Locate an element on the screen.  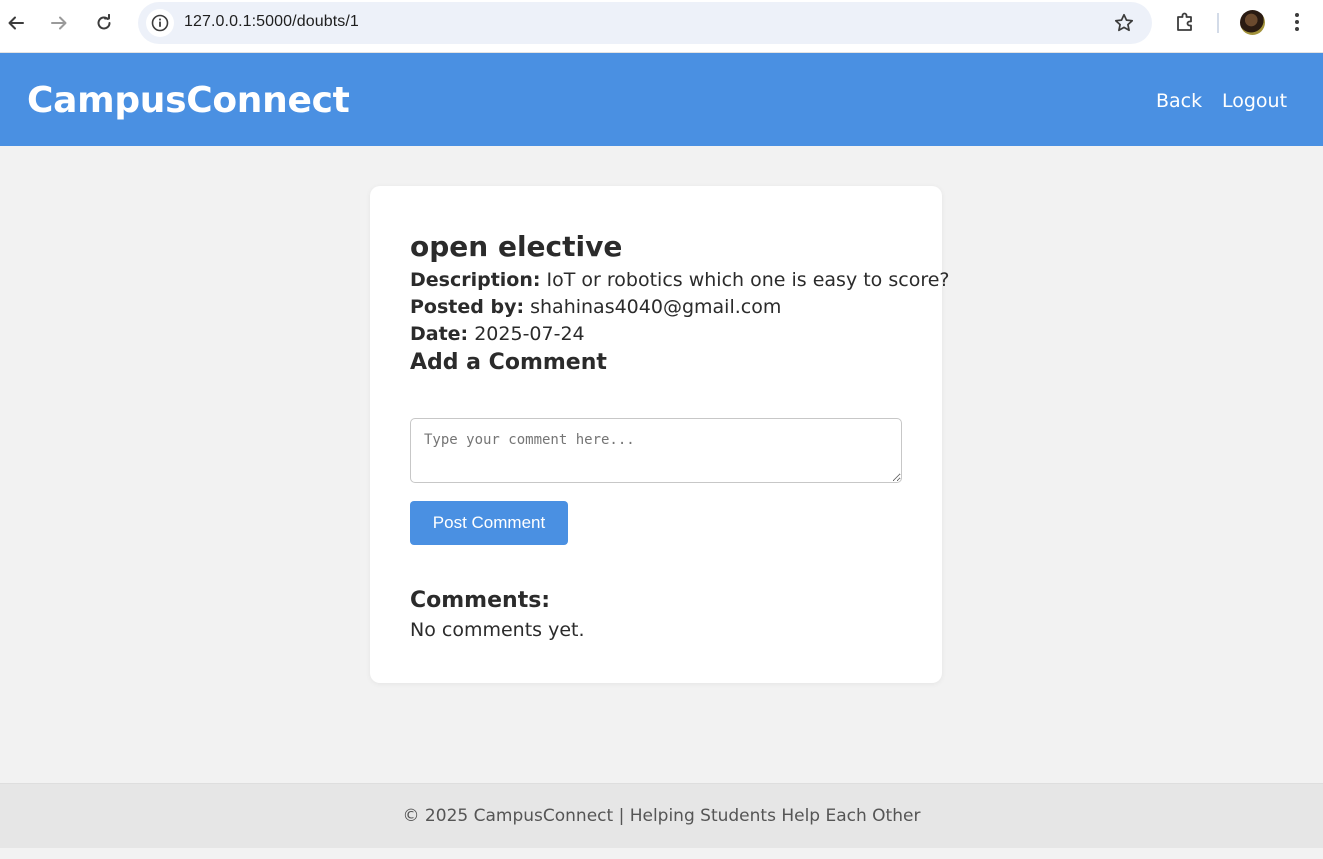
browser-toolbar: 127.0.0.1:5000/doubts/1 is located at coordinates (661, 26).